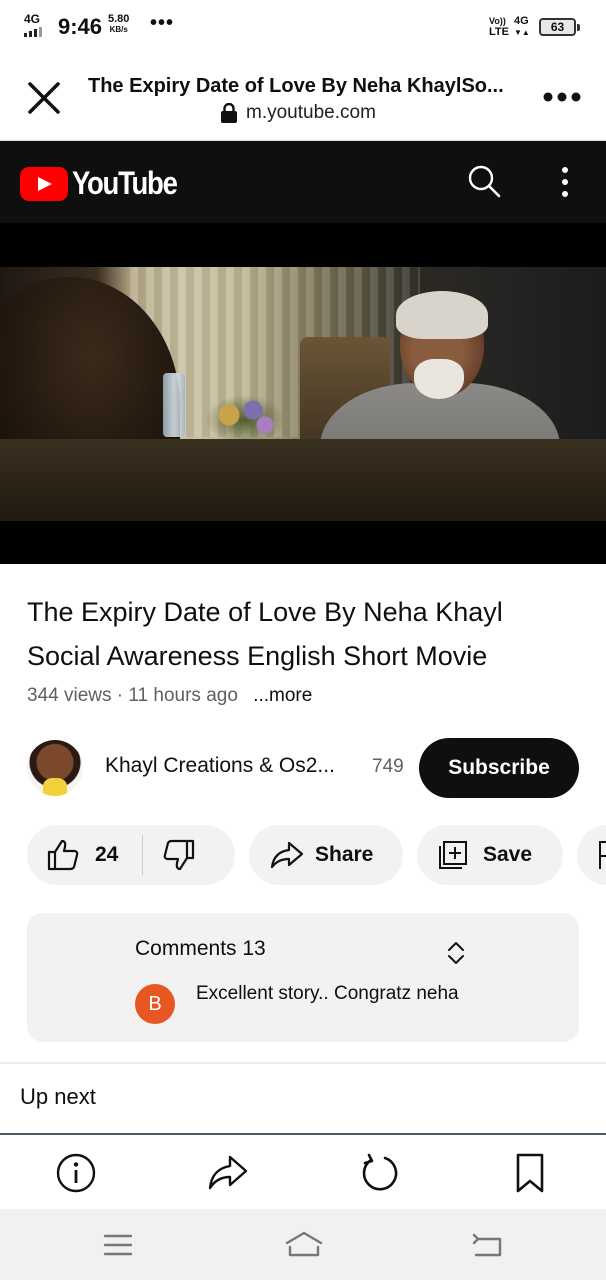  What do you see at coordinates (227, 1173) in the screenshot?
I see `share-page-icon` at bounding box center [227, 1173].